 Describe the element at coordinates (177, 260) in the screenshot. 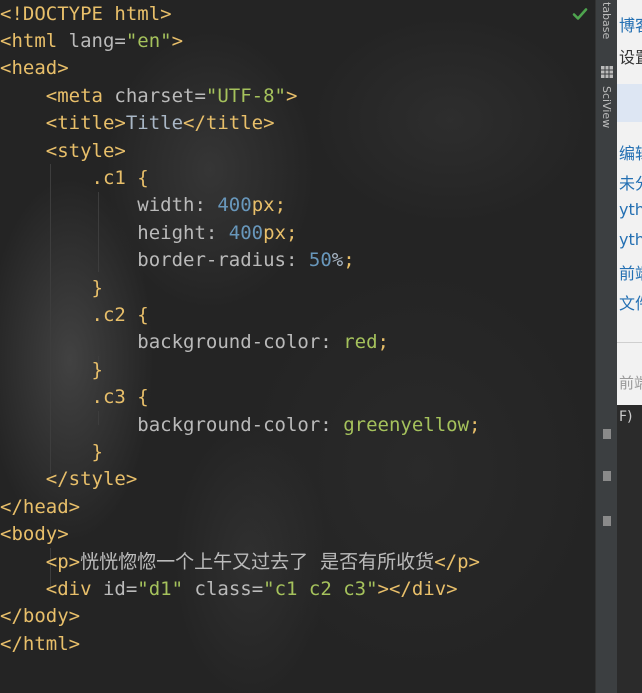

I see `code-line: border-radius: 50%;` at that location.